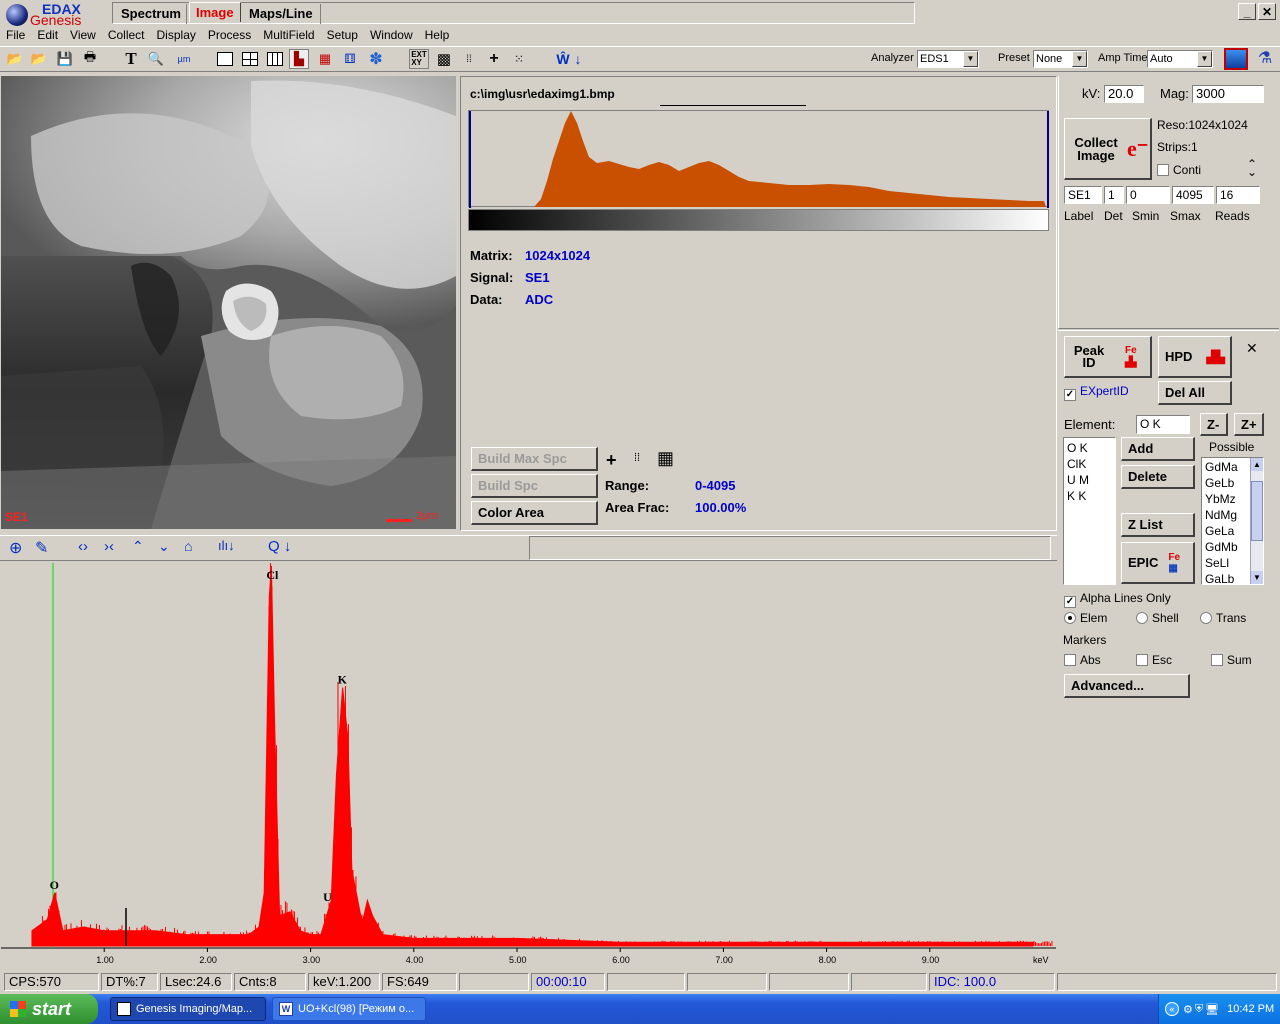 This screenshot has width=1280, height=1024. What do you see at coordinates (282, 14) in the screenshot?
I see `tab-maps-line: Maps/Line` at bounding box center [282, 14].